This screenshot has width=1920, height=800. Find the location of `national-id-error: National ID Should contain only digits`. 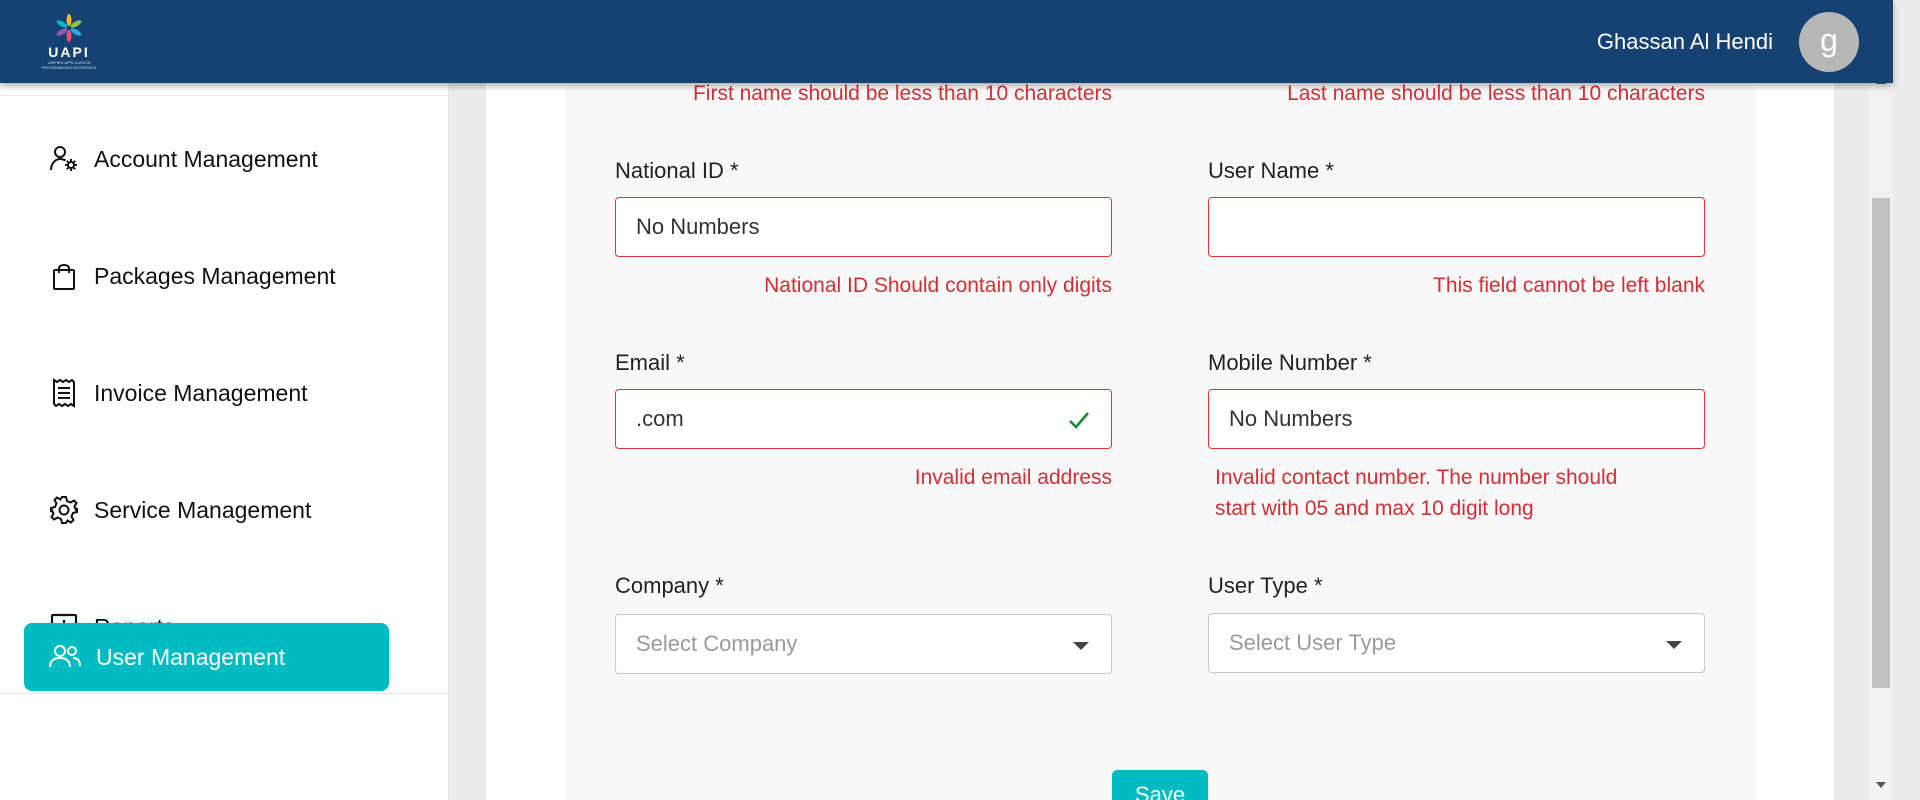

national-id-error: National ID Should contain only digits is located at coordinates (938, 285).